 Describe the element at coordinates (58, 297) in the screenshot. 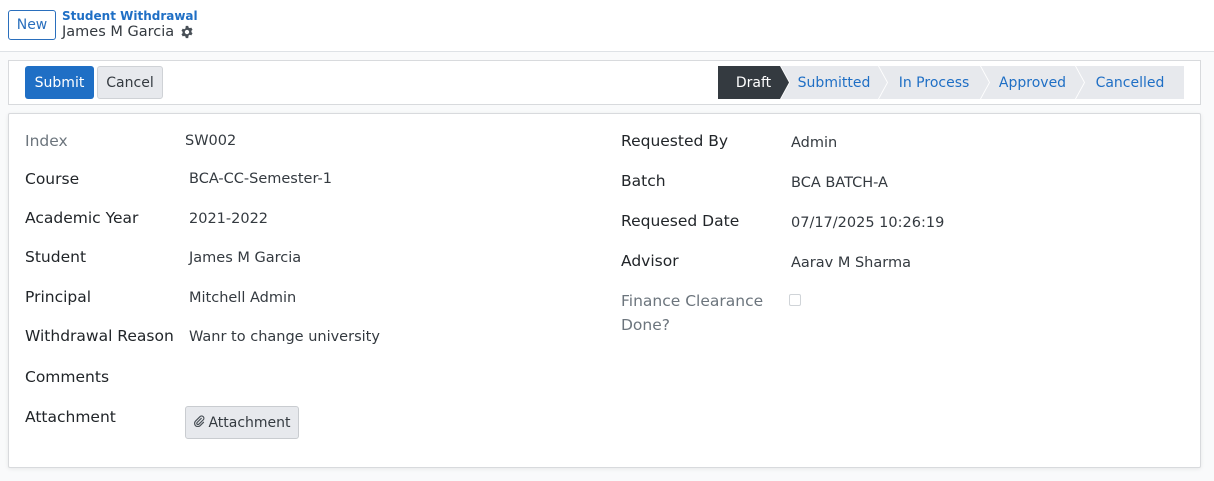

I see `principal-label: Principal` at that location.